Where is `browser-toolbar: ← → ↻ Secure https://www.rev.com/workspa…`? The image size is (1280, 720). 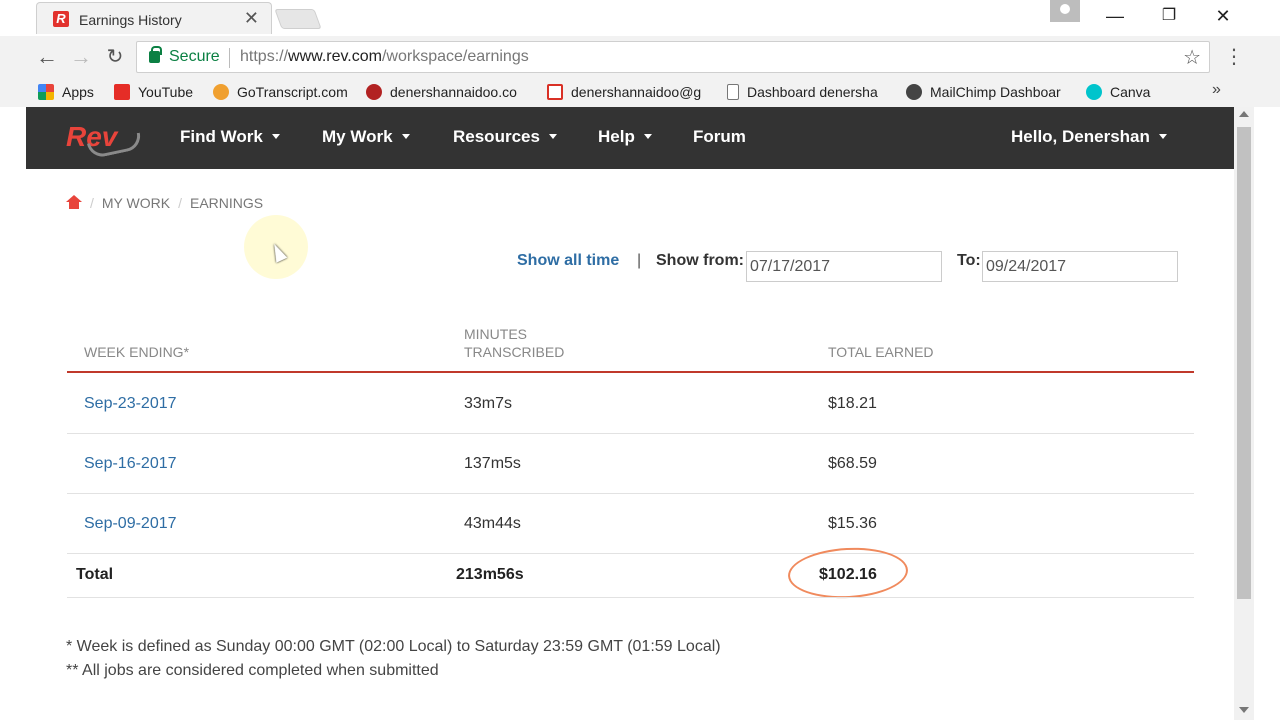 browser-toolbar: ← → ↻ Secure https://www.rev.com/workspa… is located at coordinates (640, 57).